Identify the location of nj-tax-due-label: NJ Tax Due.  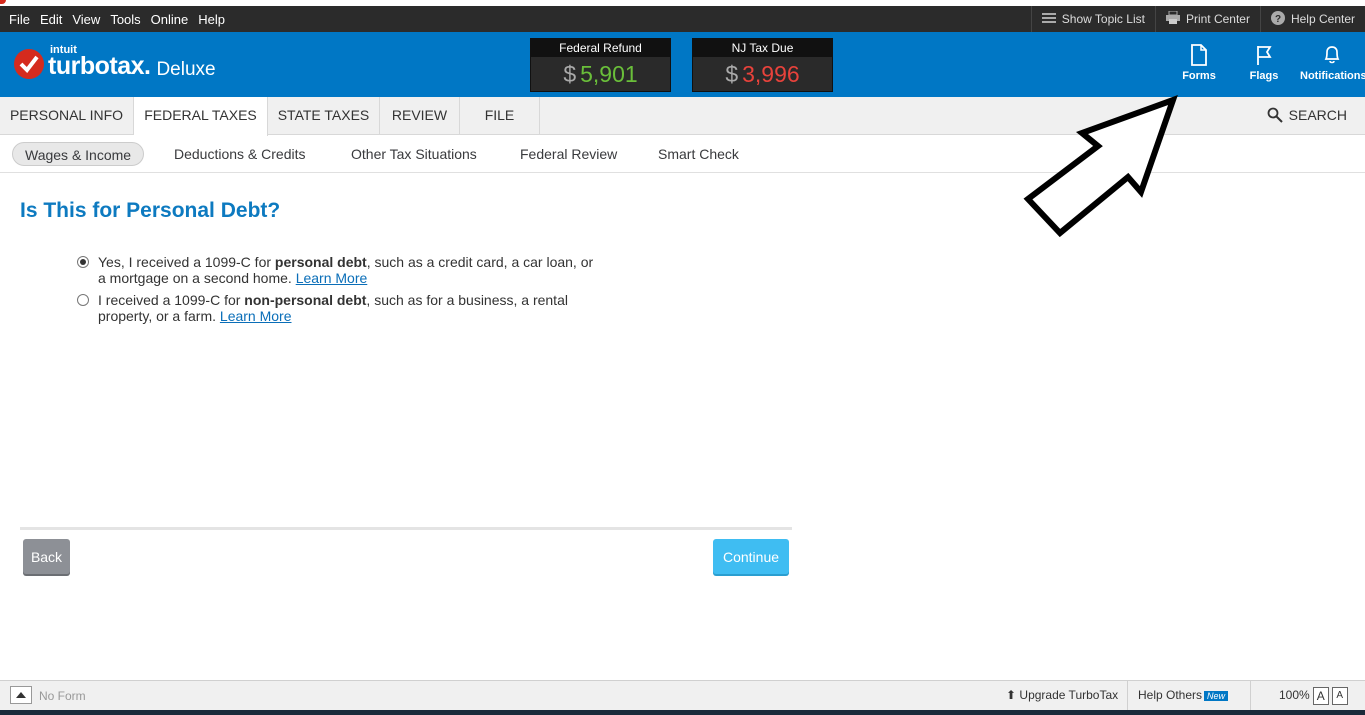
(762, 48).